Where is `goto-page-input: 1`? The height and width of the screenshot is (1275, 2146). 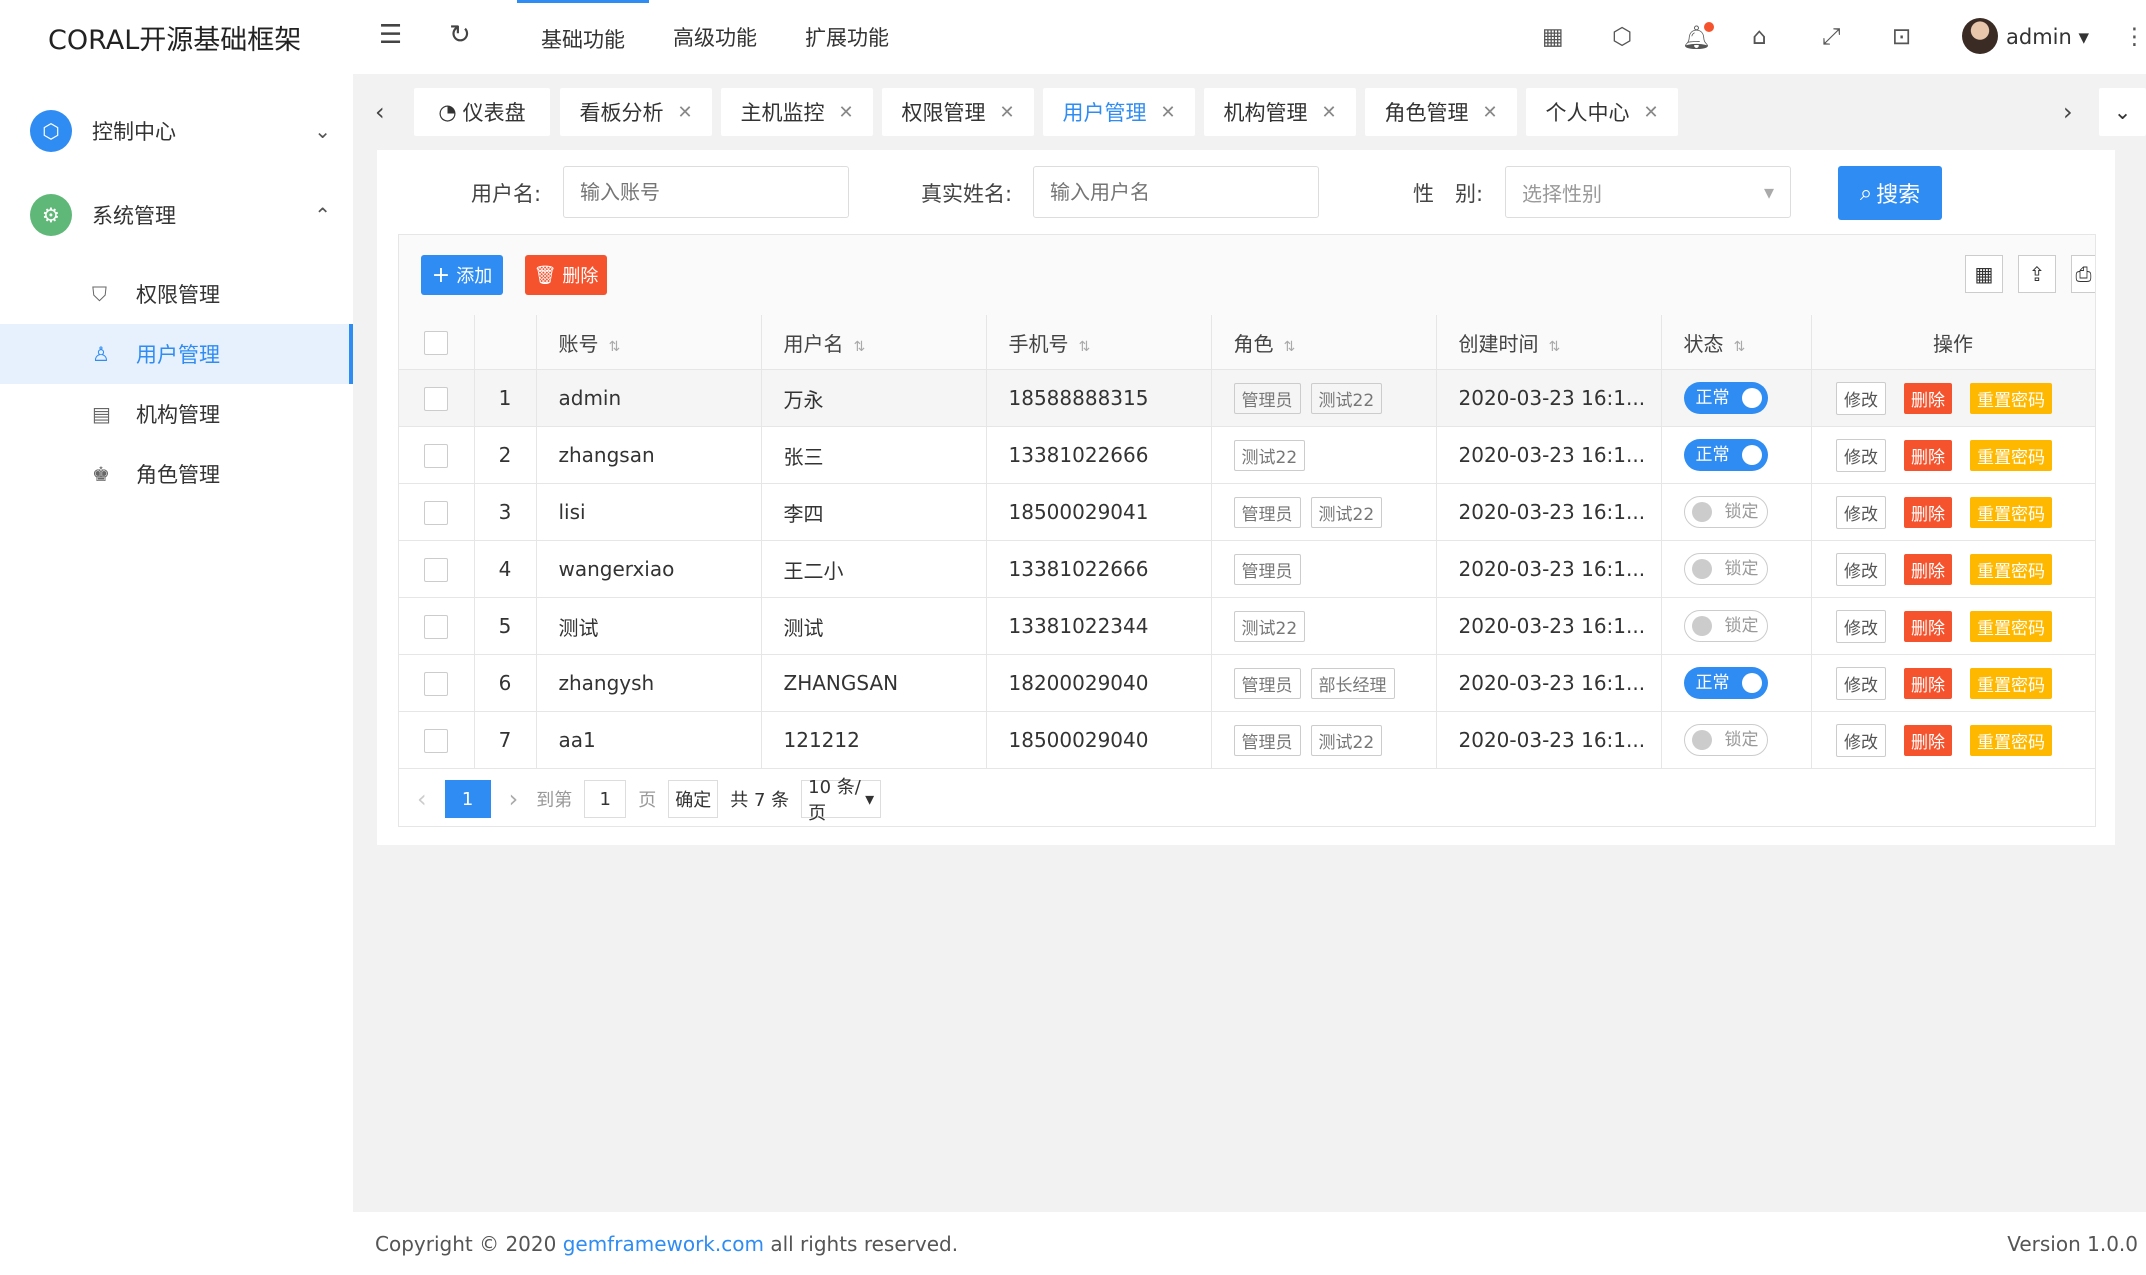
goto-page-input: 1 is located at coordinates (605, 799).